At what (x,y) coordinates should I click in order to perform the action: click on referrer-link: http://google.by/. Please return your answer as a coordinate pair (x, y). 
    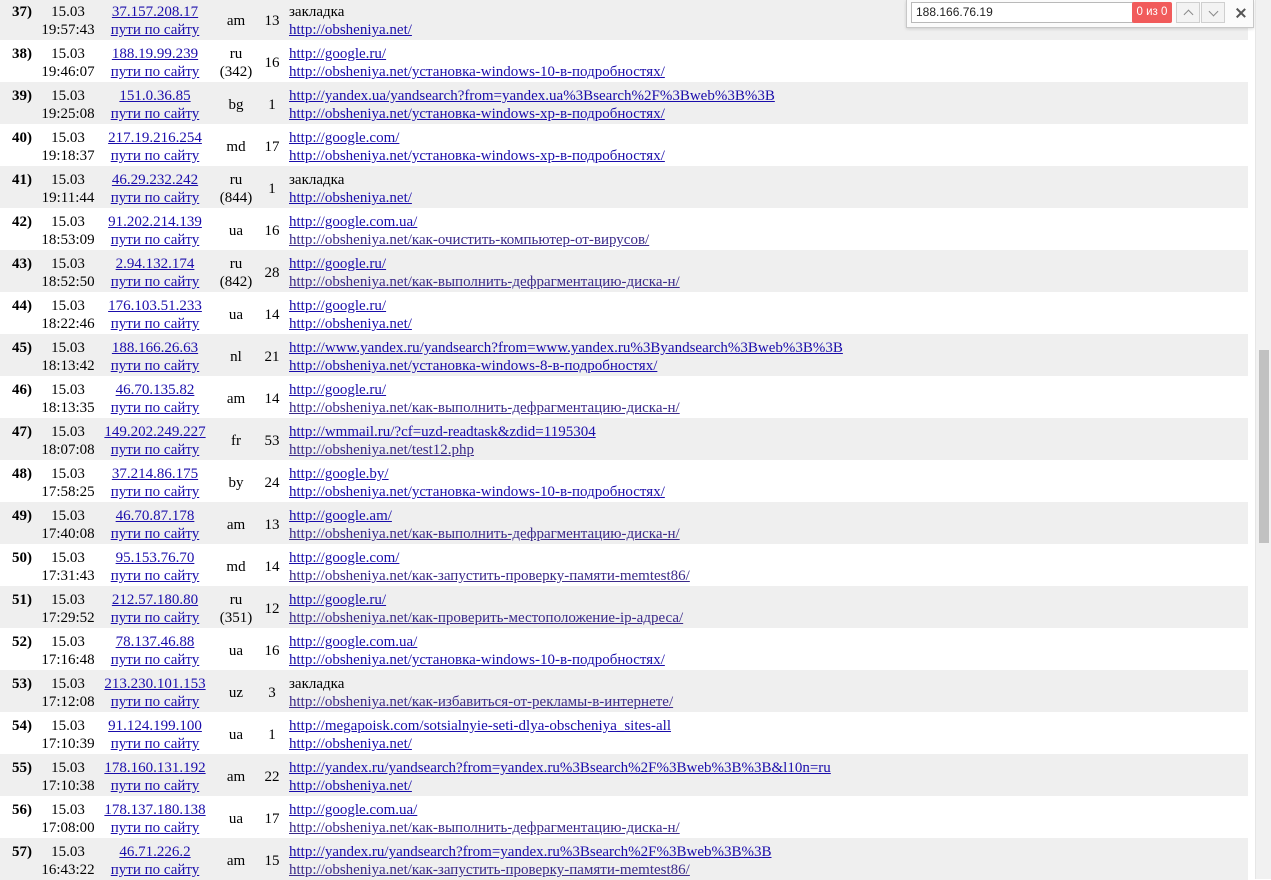
    Looking at the image, I should click on (339, 474).